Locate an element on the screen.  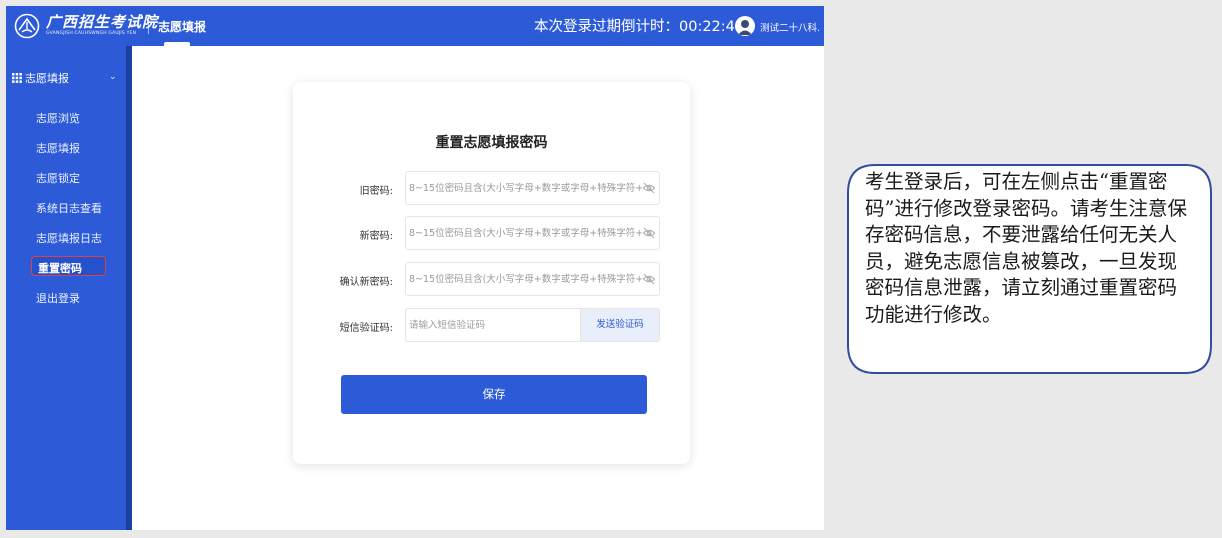
old-password-field is located at coordinates (532, 188).